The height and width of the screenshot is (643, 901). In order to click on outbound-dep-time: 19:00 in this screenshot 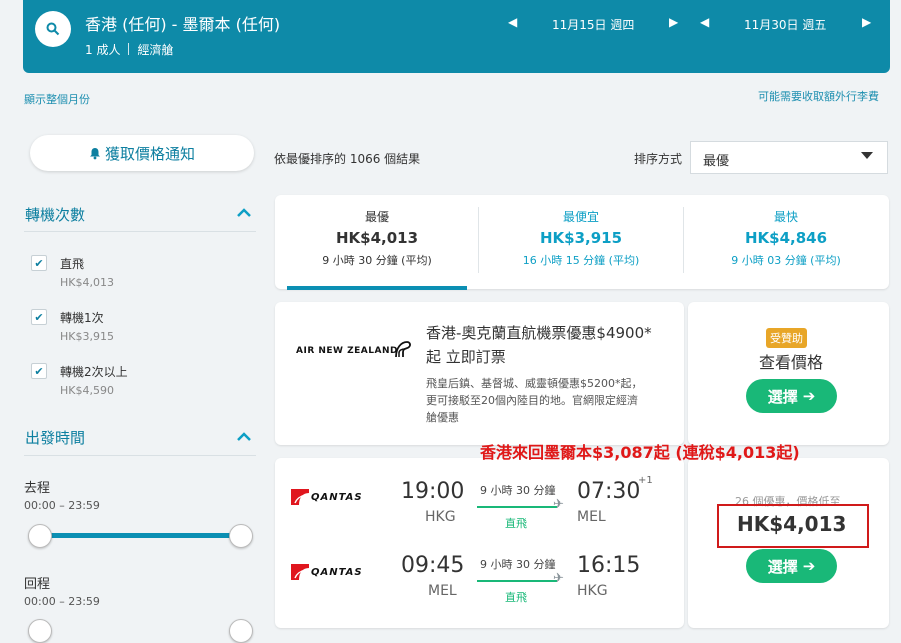, I will do `click(433, 491)`.